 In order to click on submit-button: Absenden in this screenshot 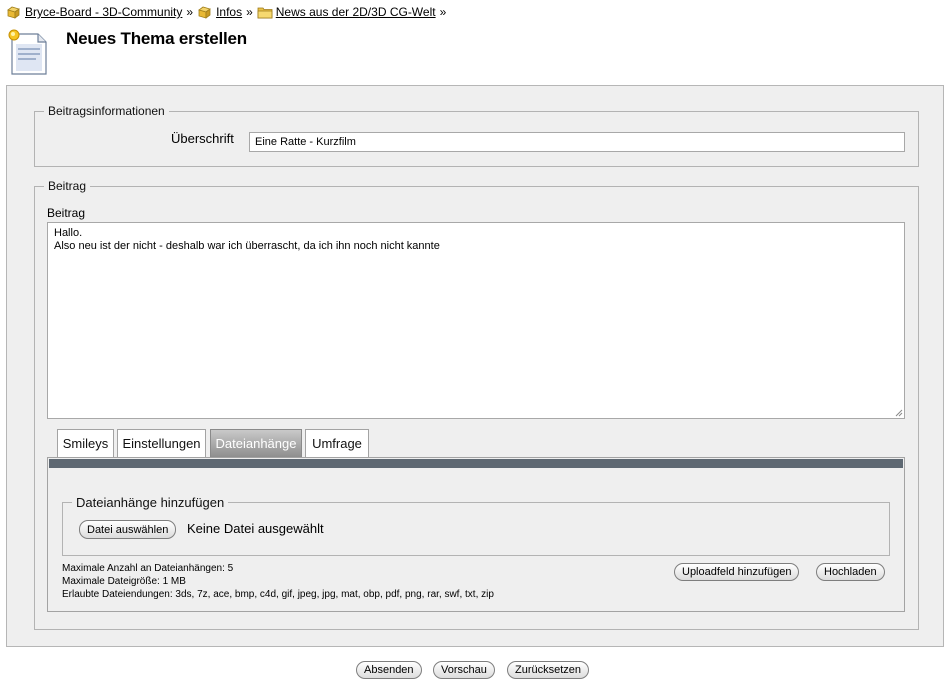, I will do `click(389, 670)`.